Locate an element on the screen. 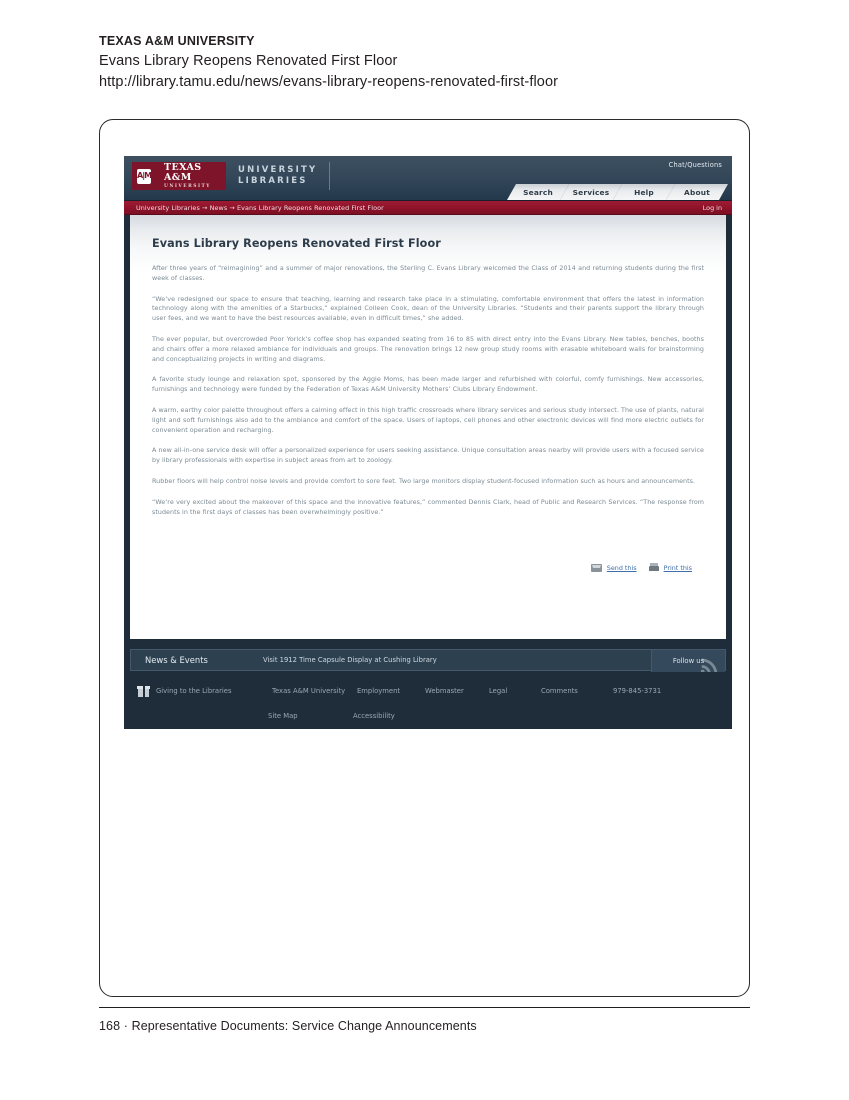  print-this-label: Print this is located at coordinates (678, 568).